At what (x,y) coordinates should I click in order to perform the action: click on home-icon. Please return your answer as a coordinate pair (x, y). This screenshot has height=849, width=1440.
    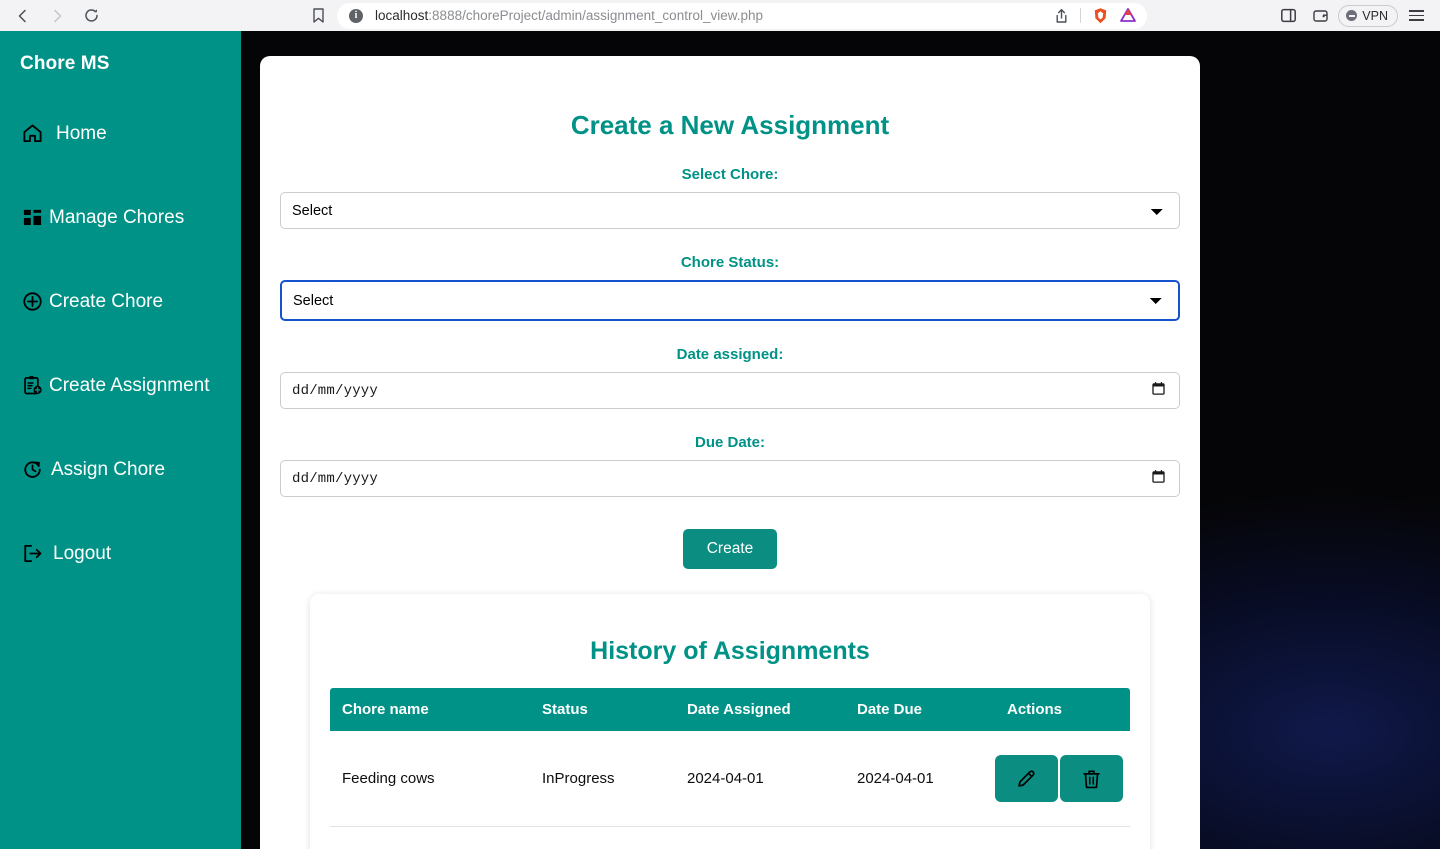
    Looking at the image, I should click on (32, 133).